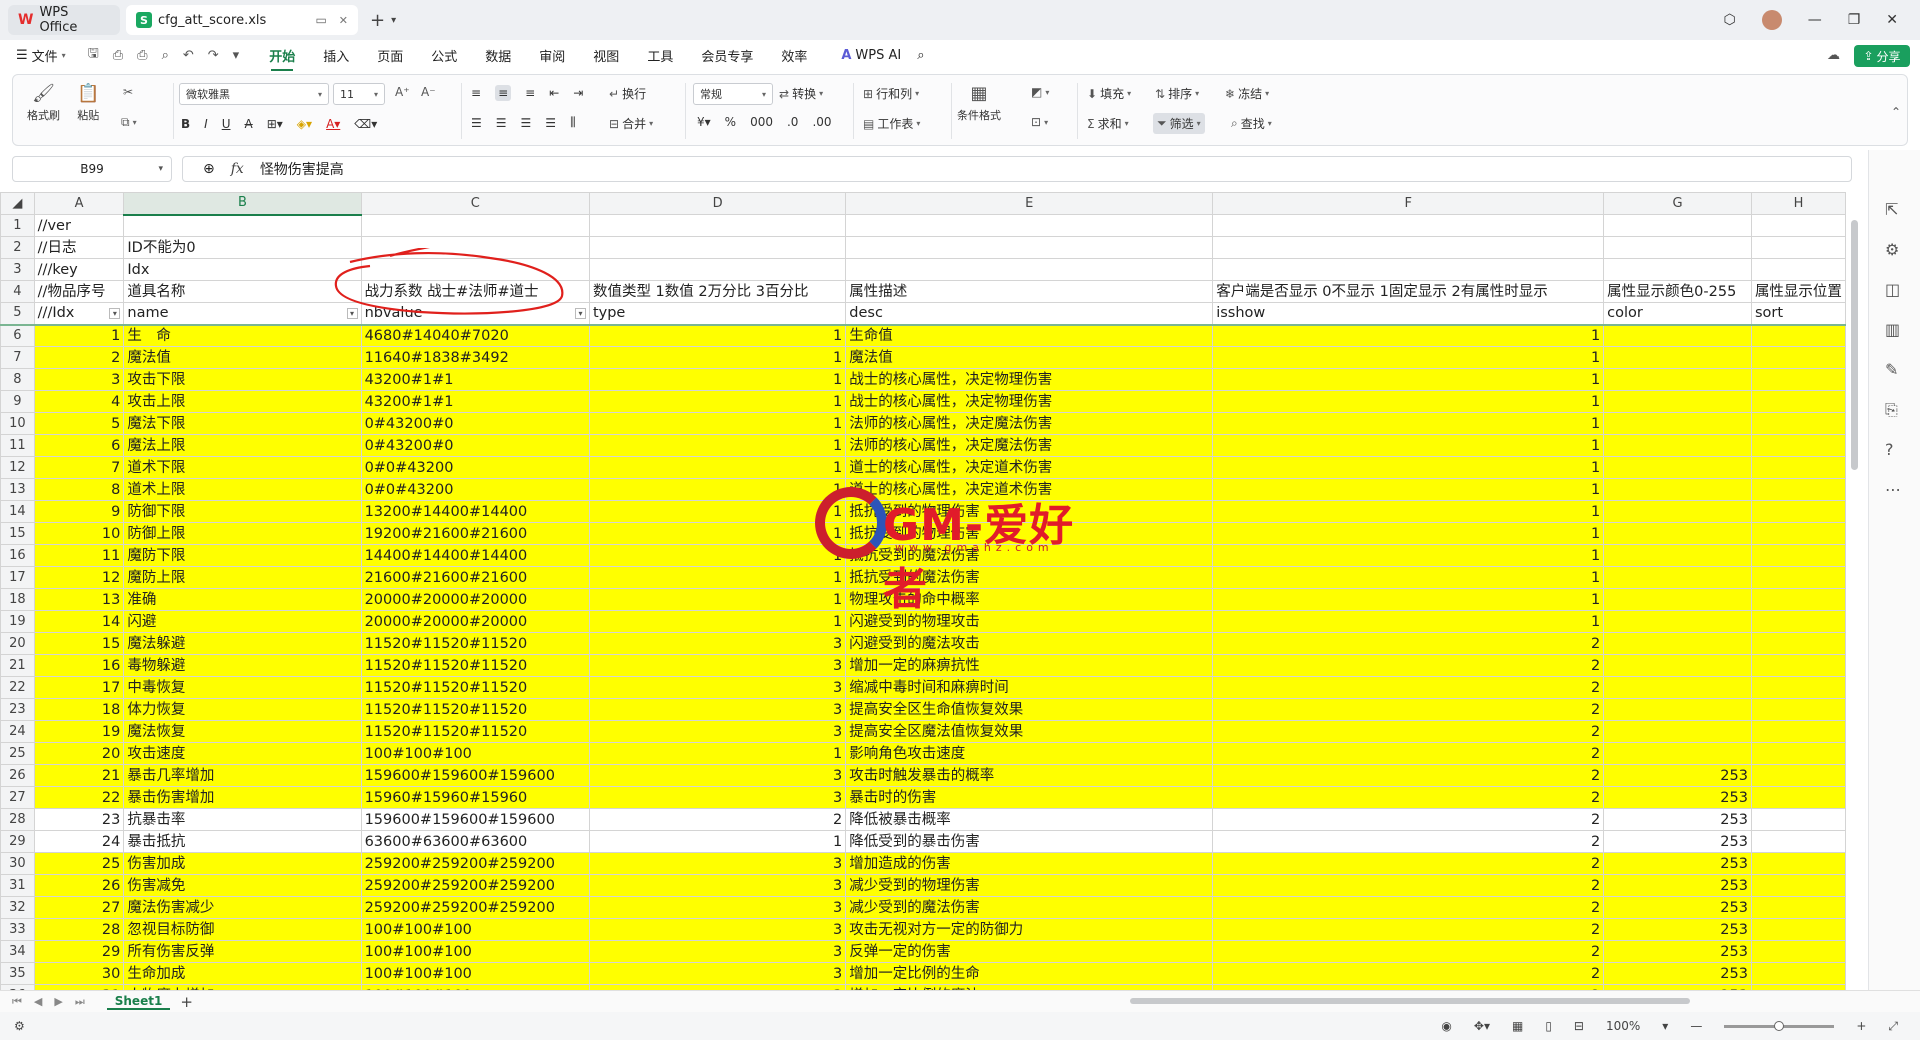 The width and height of the screenshot is (1920, 1040). Describe the element at coordinates (242, 269) in the screenshot. I see `cell-b: Idx` at that location.